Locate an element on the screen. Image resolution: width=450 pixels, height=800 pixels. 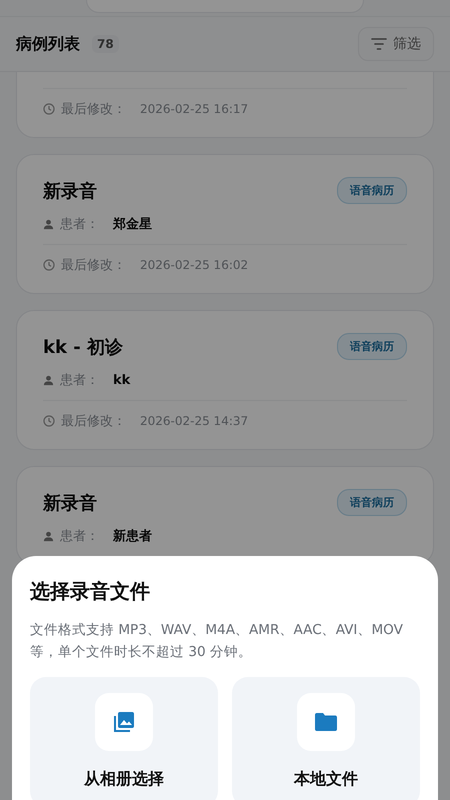
patient-name: 郑金星 is located at coordinates (132, 224).